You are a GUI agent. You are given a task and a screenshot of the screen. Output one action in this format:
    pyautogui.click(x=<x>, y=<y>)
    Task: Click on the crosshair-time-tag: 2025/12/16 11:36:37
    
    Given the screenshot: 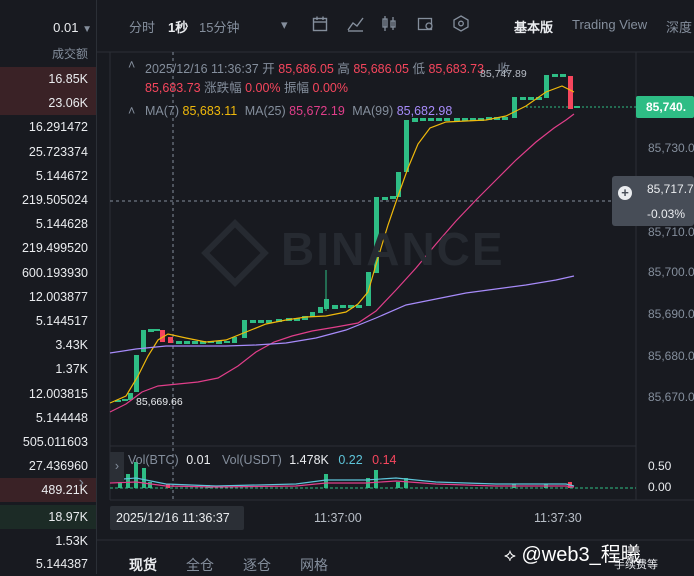 What is the action you would take?
    pyautogui.click(x=177, y=518)
    